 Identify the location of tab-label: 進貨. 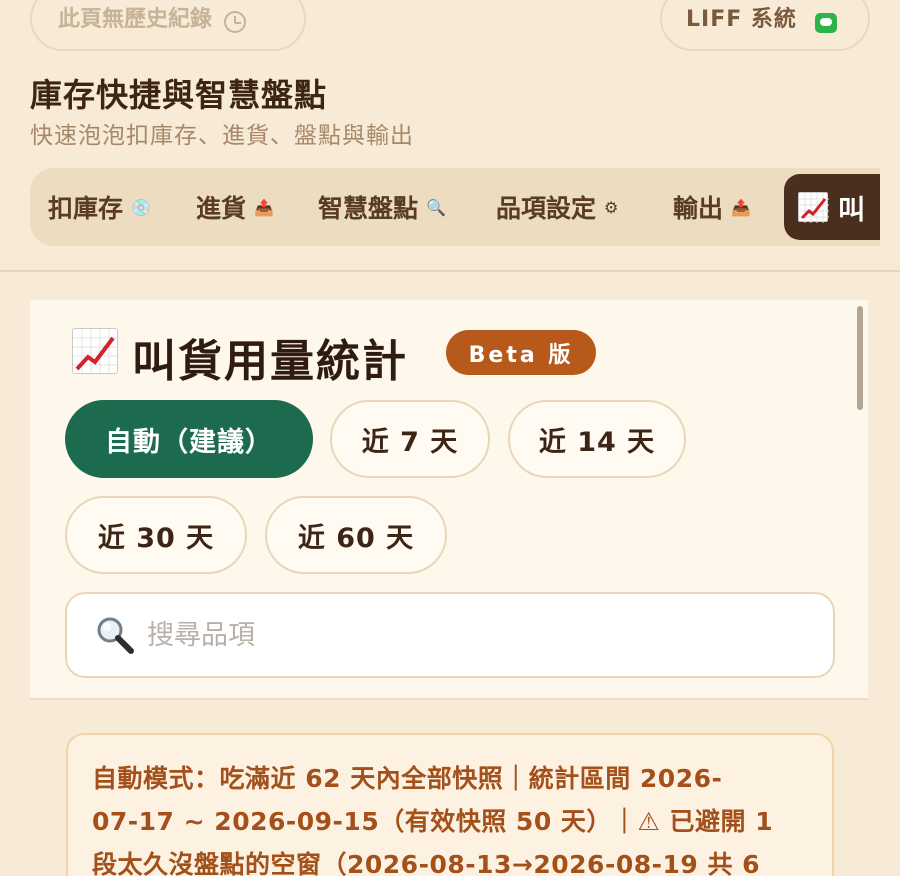
(221, 208).